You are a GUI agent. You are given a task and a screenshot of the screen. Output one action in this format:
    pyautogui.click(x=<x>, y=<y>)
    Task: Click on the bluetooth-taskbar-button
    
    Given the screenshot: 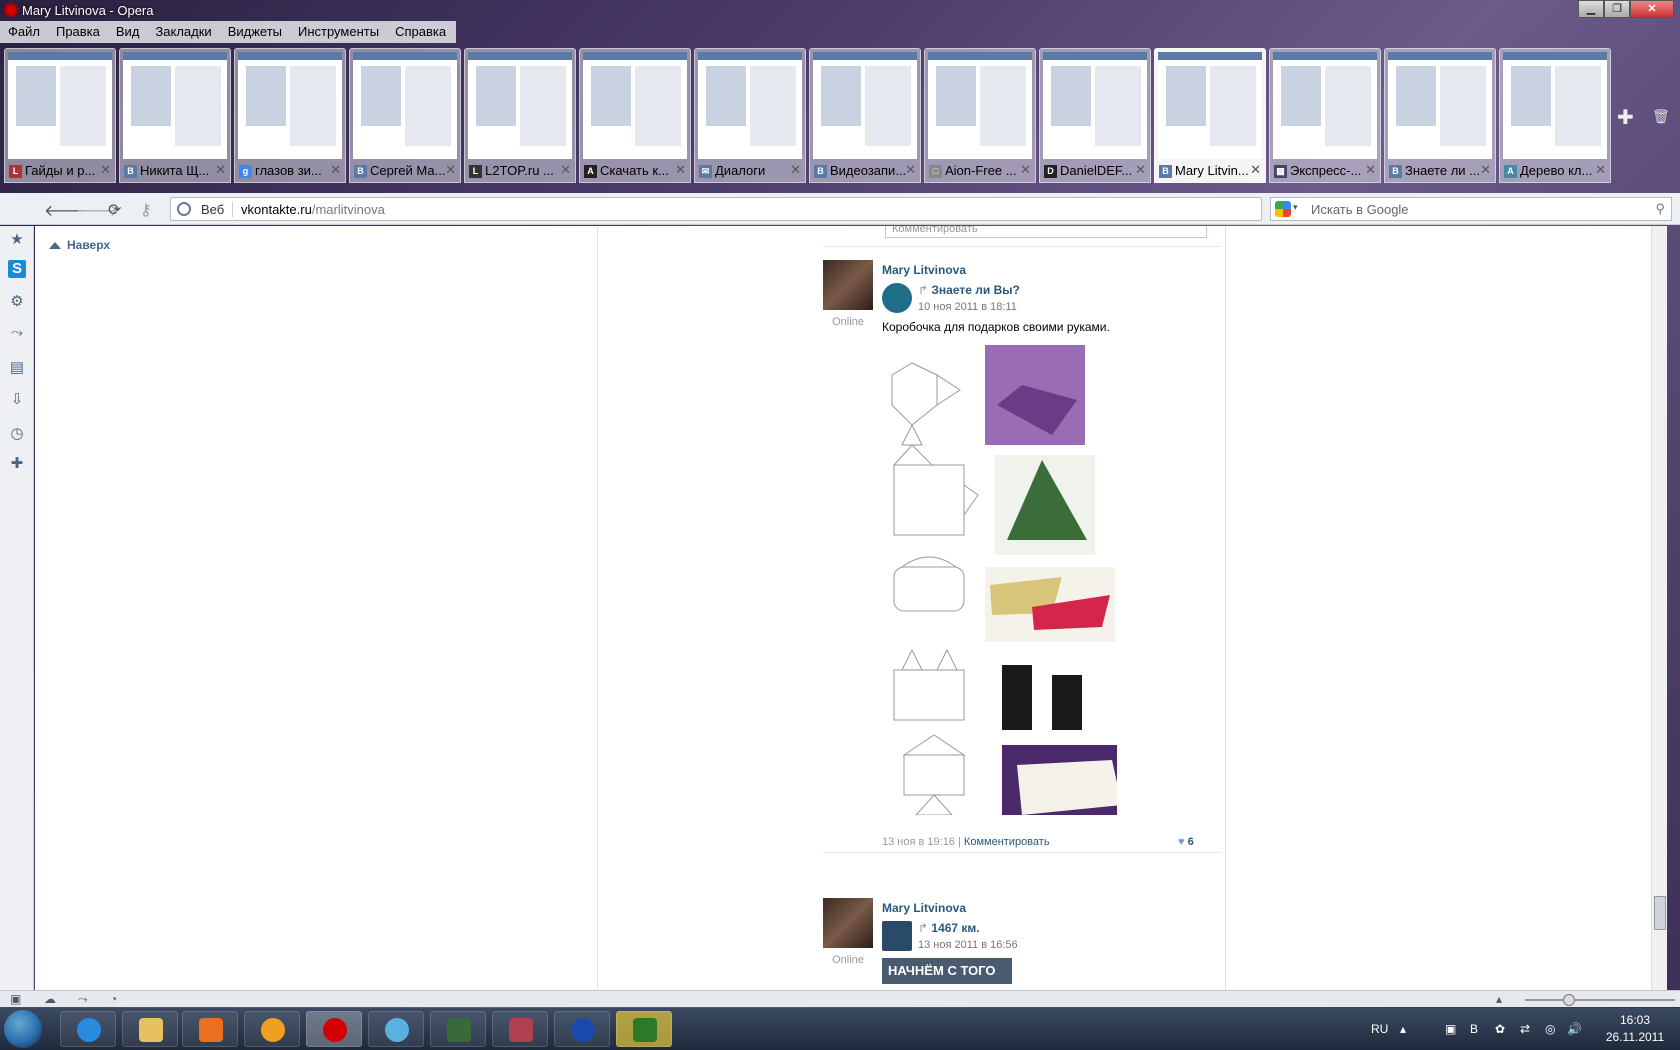 What is the action you would take?
    pyautogui.click(x=582, y=1029)
    